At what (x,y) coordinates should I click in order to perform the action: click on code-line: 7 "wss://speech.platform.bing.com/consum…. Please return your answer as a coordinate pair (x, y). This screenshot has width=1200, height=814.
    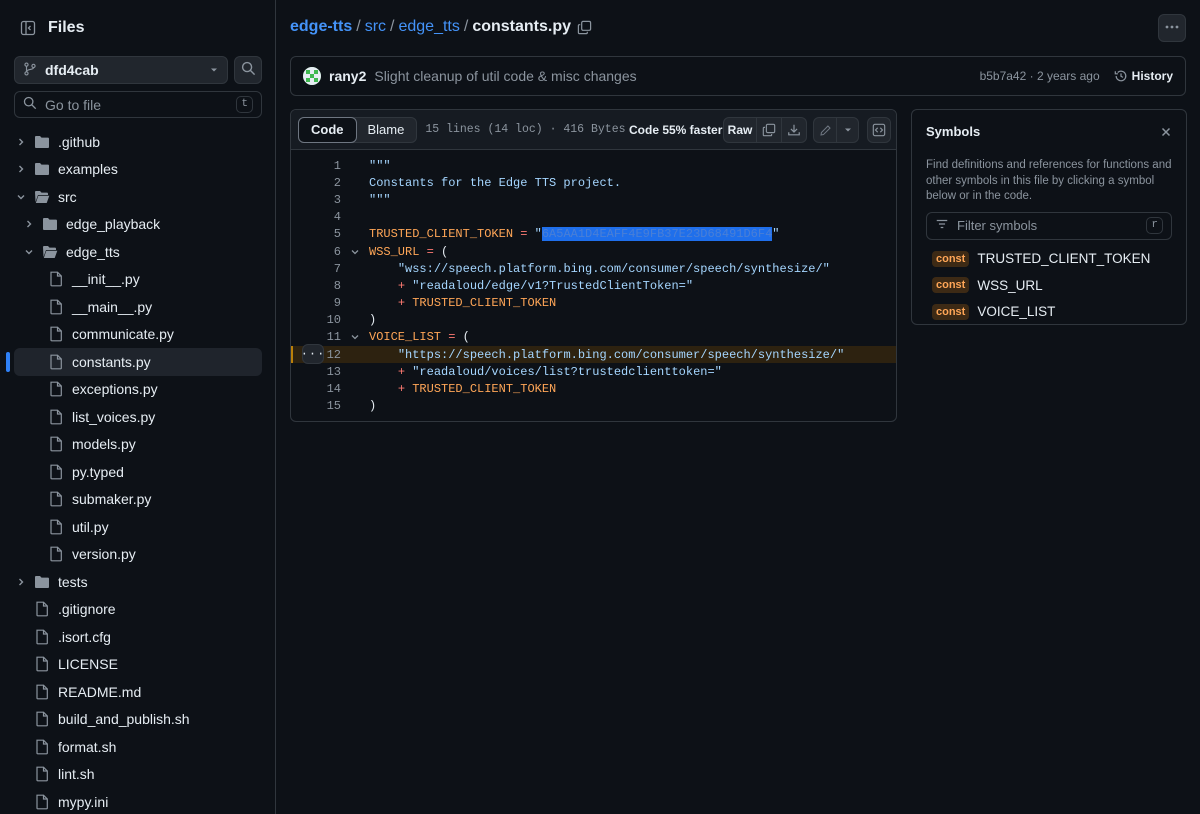
    Looking at the image, I should click on (593, 268).